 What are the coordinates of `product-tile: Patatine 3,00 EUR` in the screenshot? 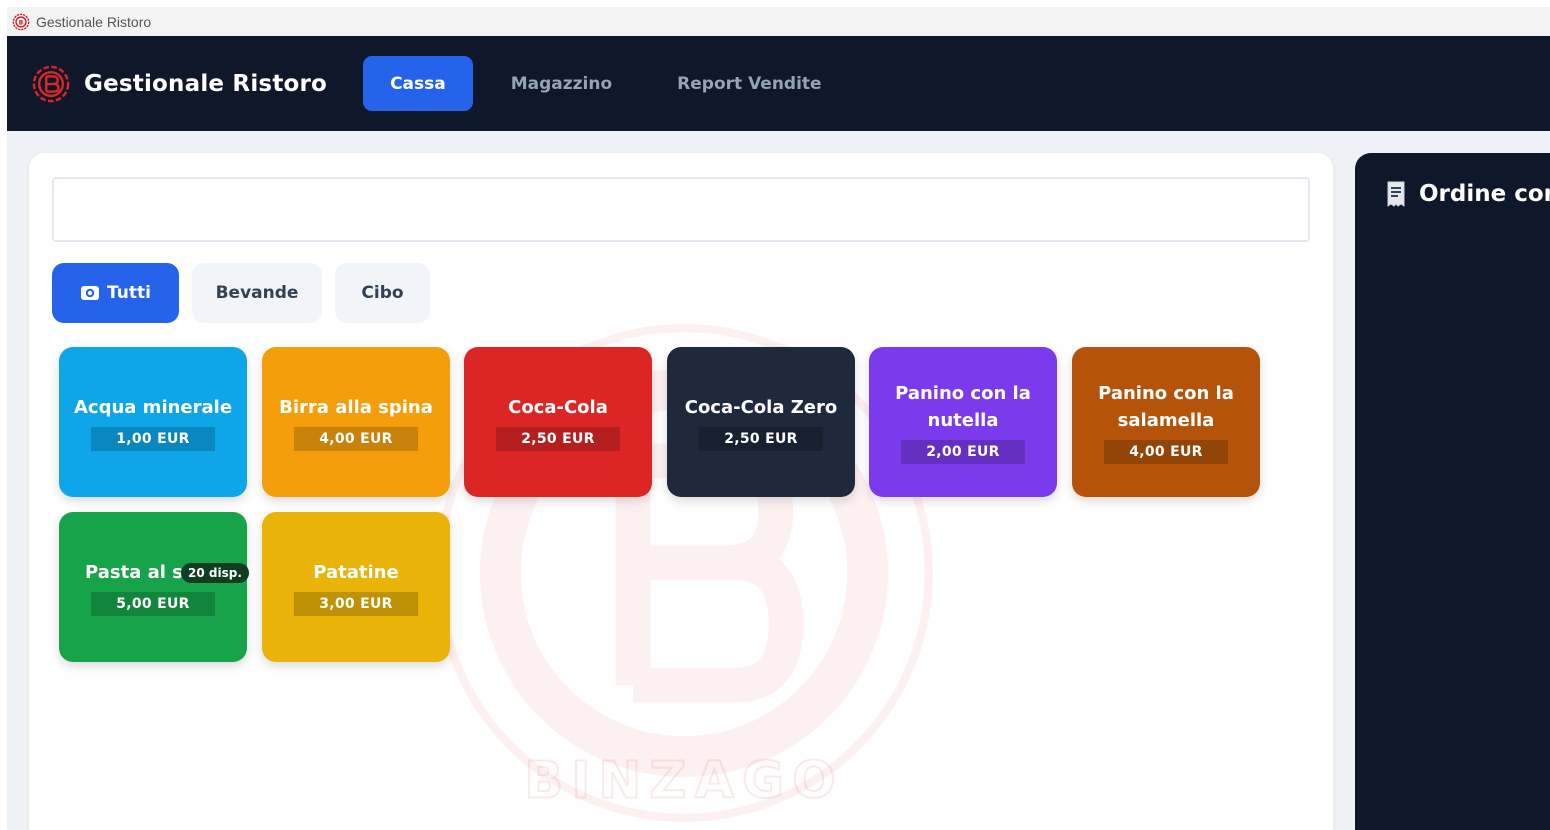 It's located at (356, 587).